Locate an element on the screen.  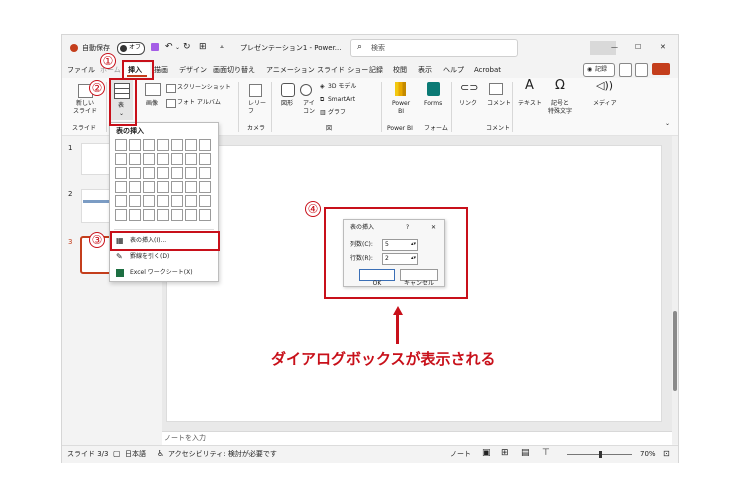
zoom-slider is located at coordinates (599, 454).